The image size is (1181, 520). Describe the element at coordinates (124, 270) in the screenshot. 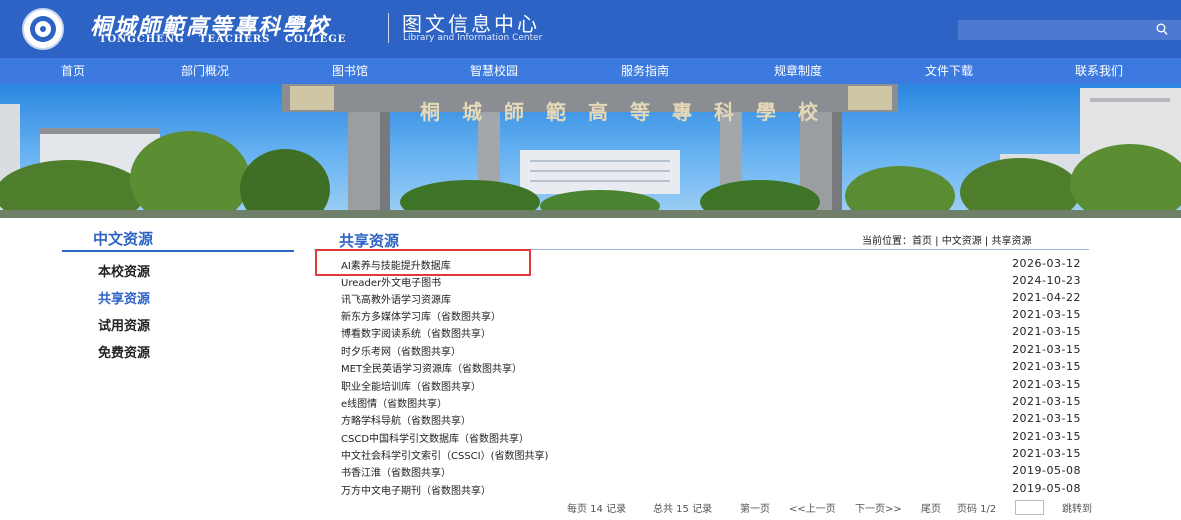

I see `sidebar-item-local-resources: 本校资源` at that location.